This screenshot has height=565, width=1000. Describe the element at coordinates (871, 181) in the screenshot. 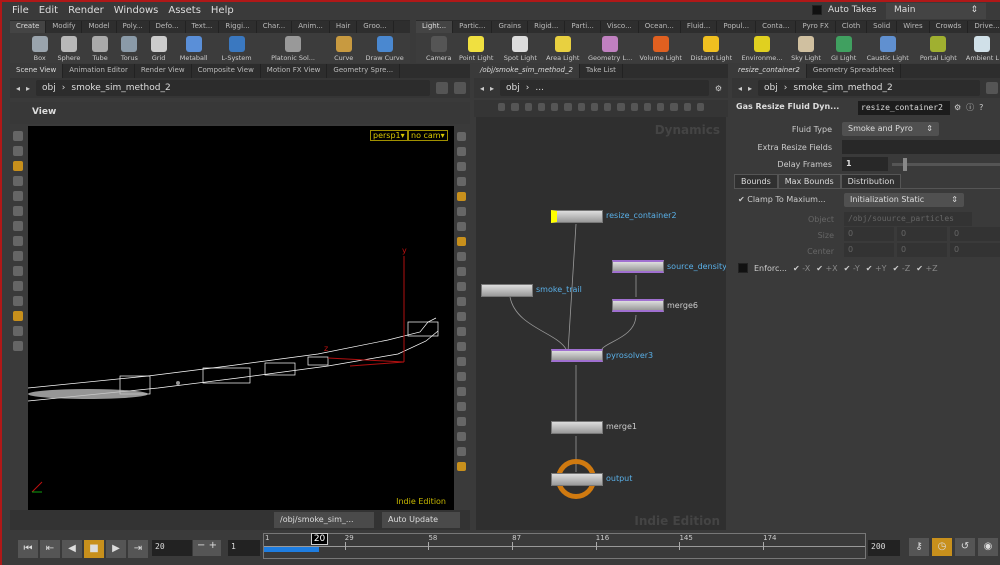

I see `param-tab-distribution: Distribution` at that location.